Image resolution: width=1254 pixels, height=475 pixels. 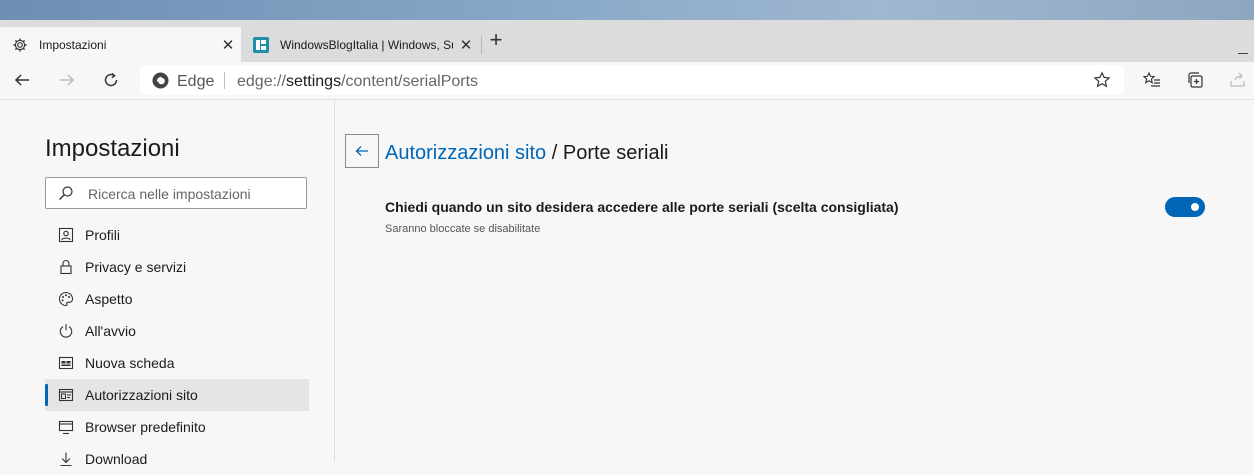 I want to click on url-scheme: edge://, so click(x=261, y=81).